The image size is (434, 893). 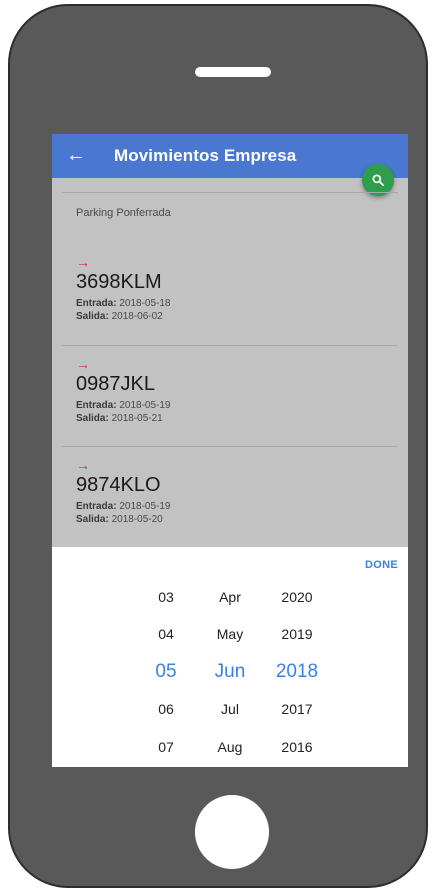 I want to click on month-option: Aug, so click(x=230, y=747).